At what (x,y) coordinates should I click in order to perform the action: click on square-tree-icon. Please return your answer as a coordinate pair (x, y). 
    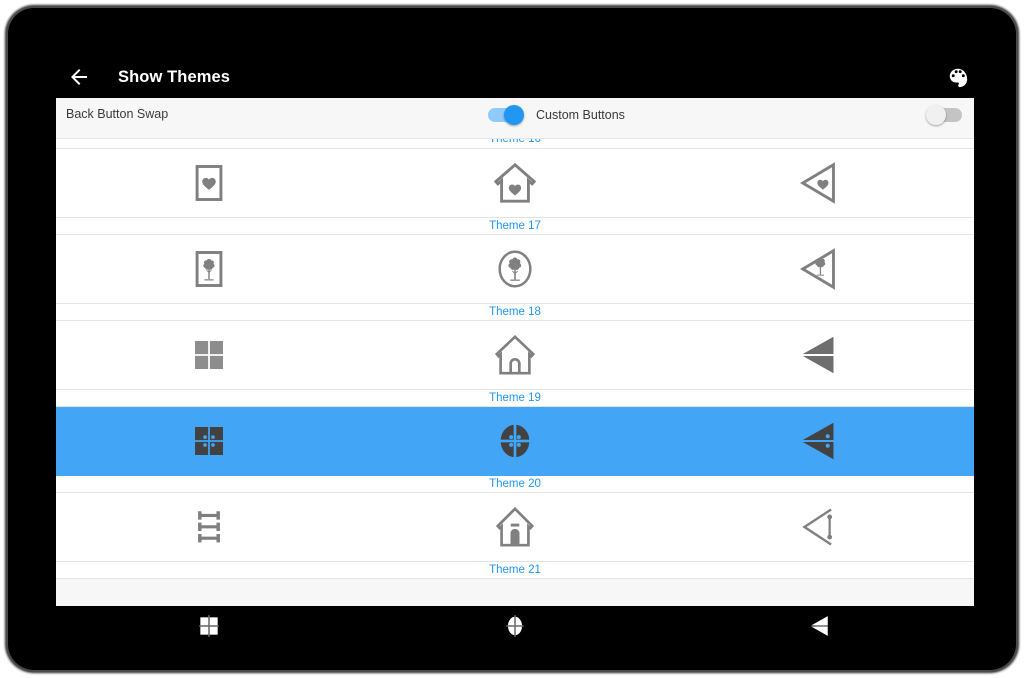
    Looking at the image, I should click on (209, 269).